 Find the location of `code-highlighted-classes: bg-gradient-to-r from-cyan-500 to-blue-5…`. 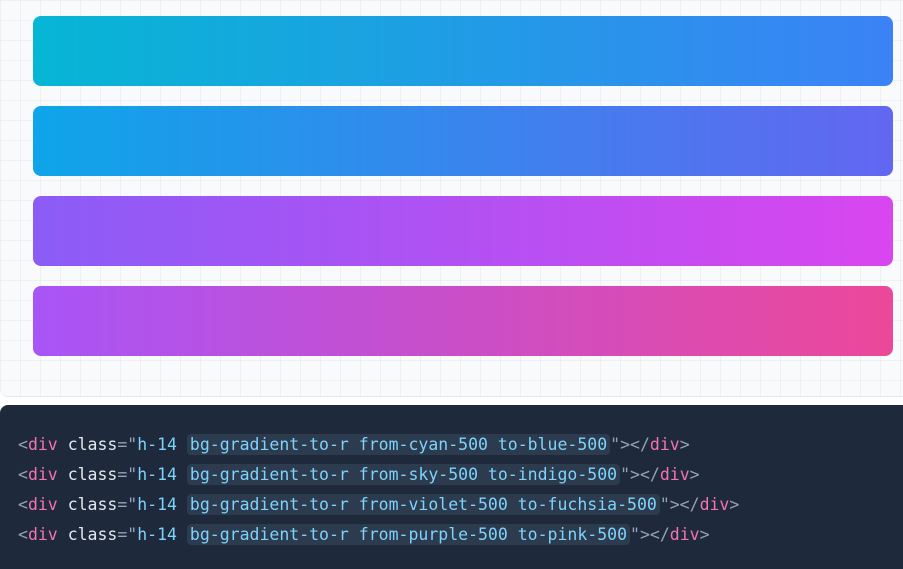

code-highlighted-classes: bg-gradient-to-r from-cyan-500 to-blue-5… is located at coordinates (398, 444).